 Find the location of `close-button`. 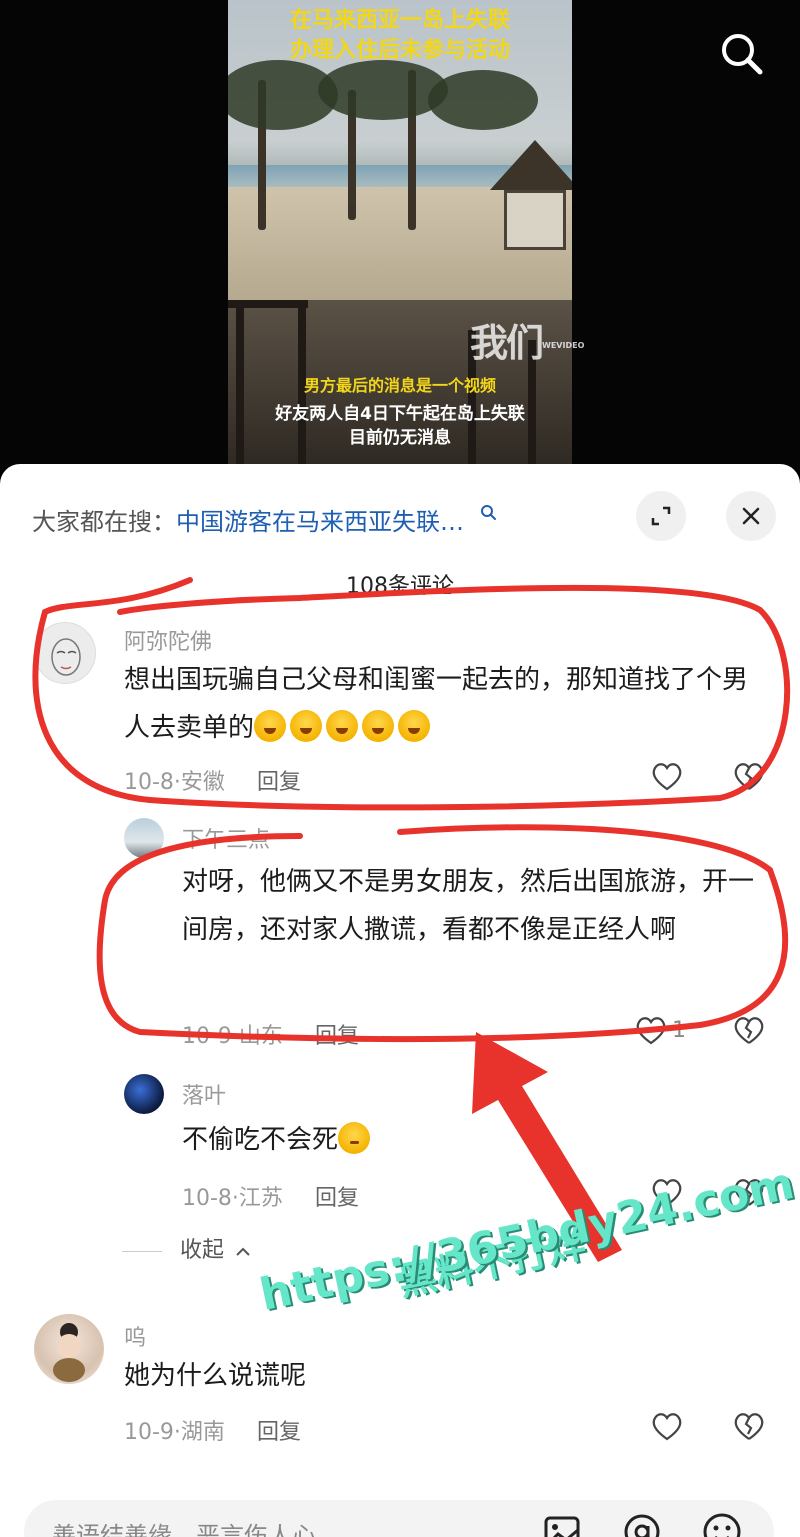

close-button is located at coordinates (751, 516).